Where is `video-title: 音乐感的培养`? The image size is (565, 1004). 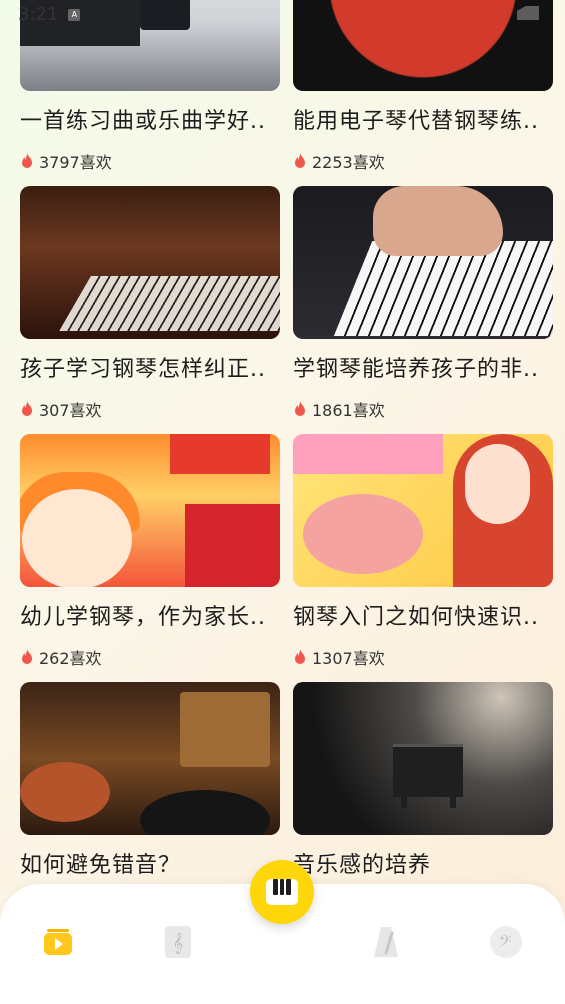 video-title: 音乐感的培养 is located at coordinates (362, 865).